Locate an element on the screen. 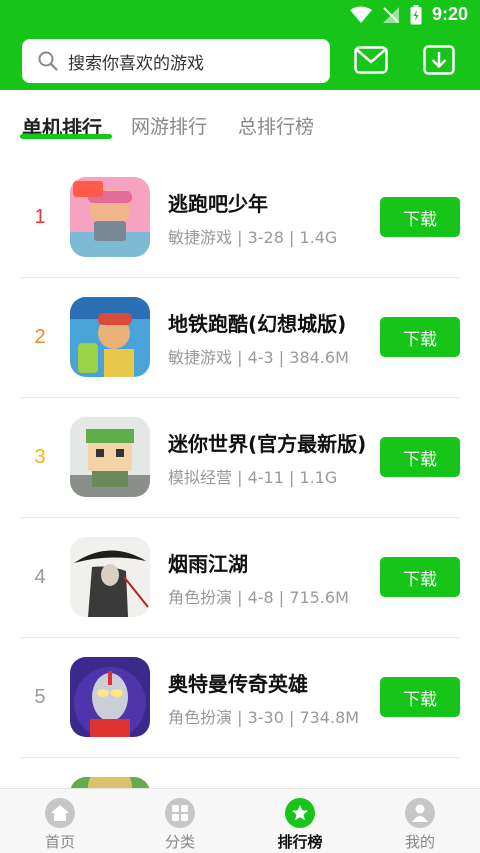  app-meta: 模拟经营 | 4-11 | 1.1G is located at coordinates (253, 477).